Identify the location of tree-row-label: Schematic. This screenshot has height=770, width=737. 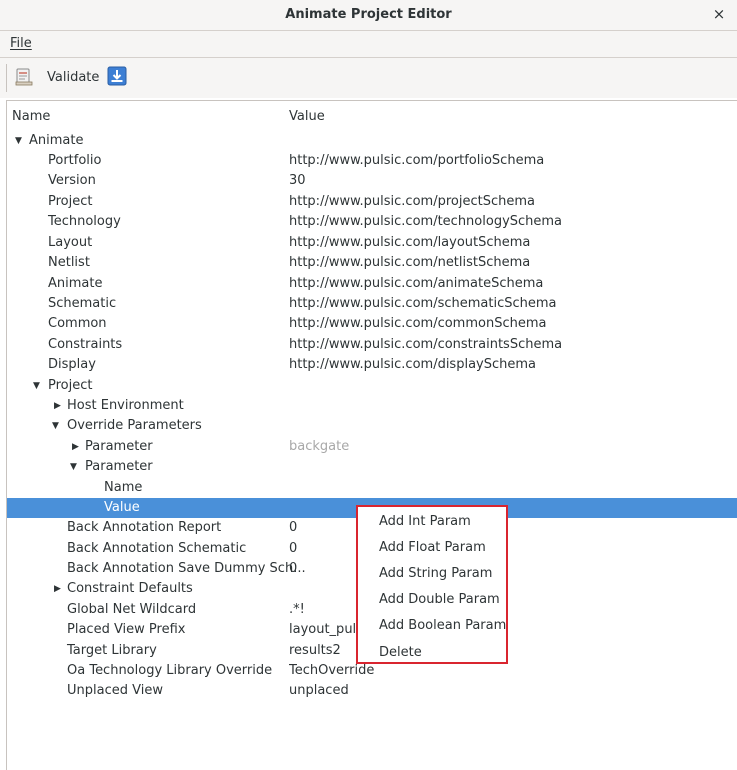
(82, 303).